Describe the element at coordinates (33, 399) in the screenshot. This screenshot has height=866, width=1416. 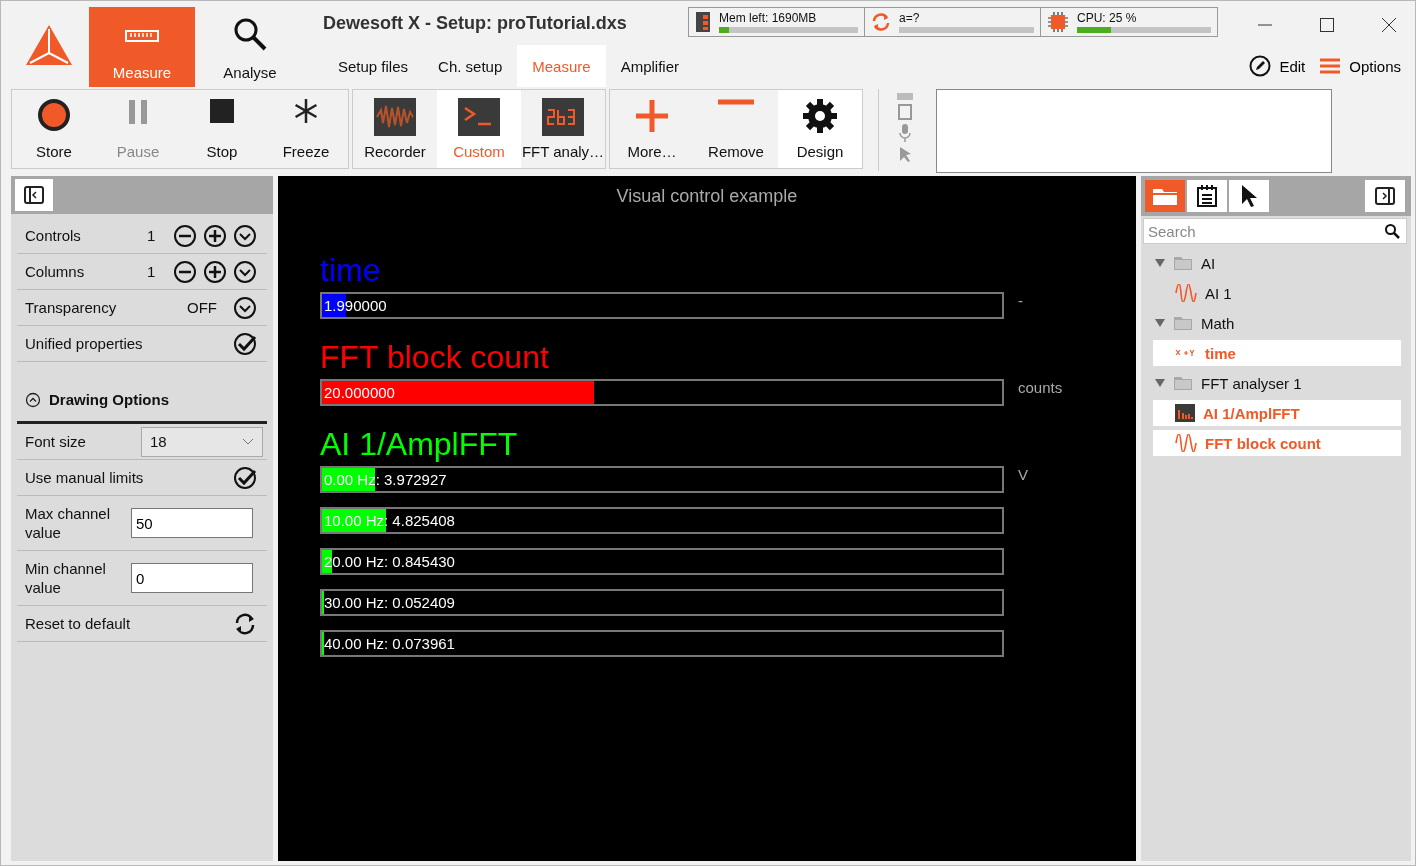
I see `collapse-chevron-icon` at that location.